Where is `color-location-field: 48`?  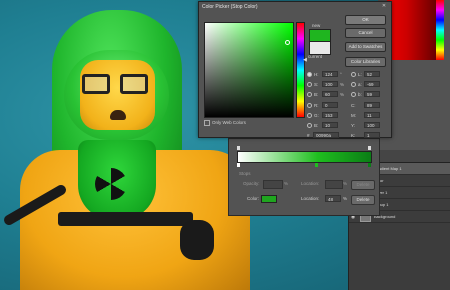 color-location-field: 48 is located at coordinates (333, 198).